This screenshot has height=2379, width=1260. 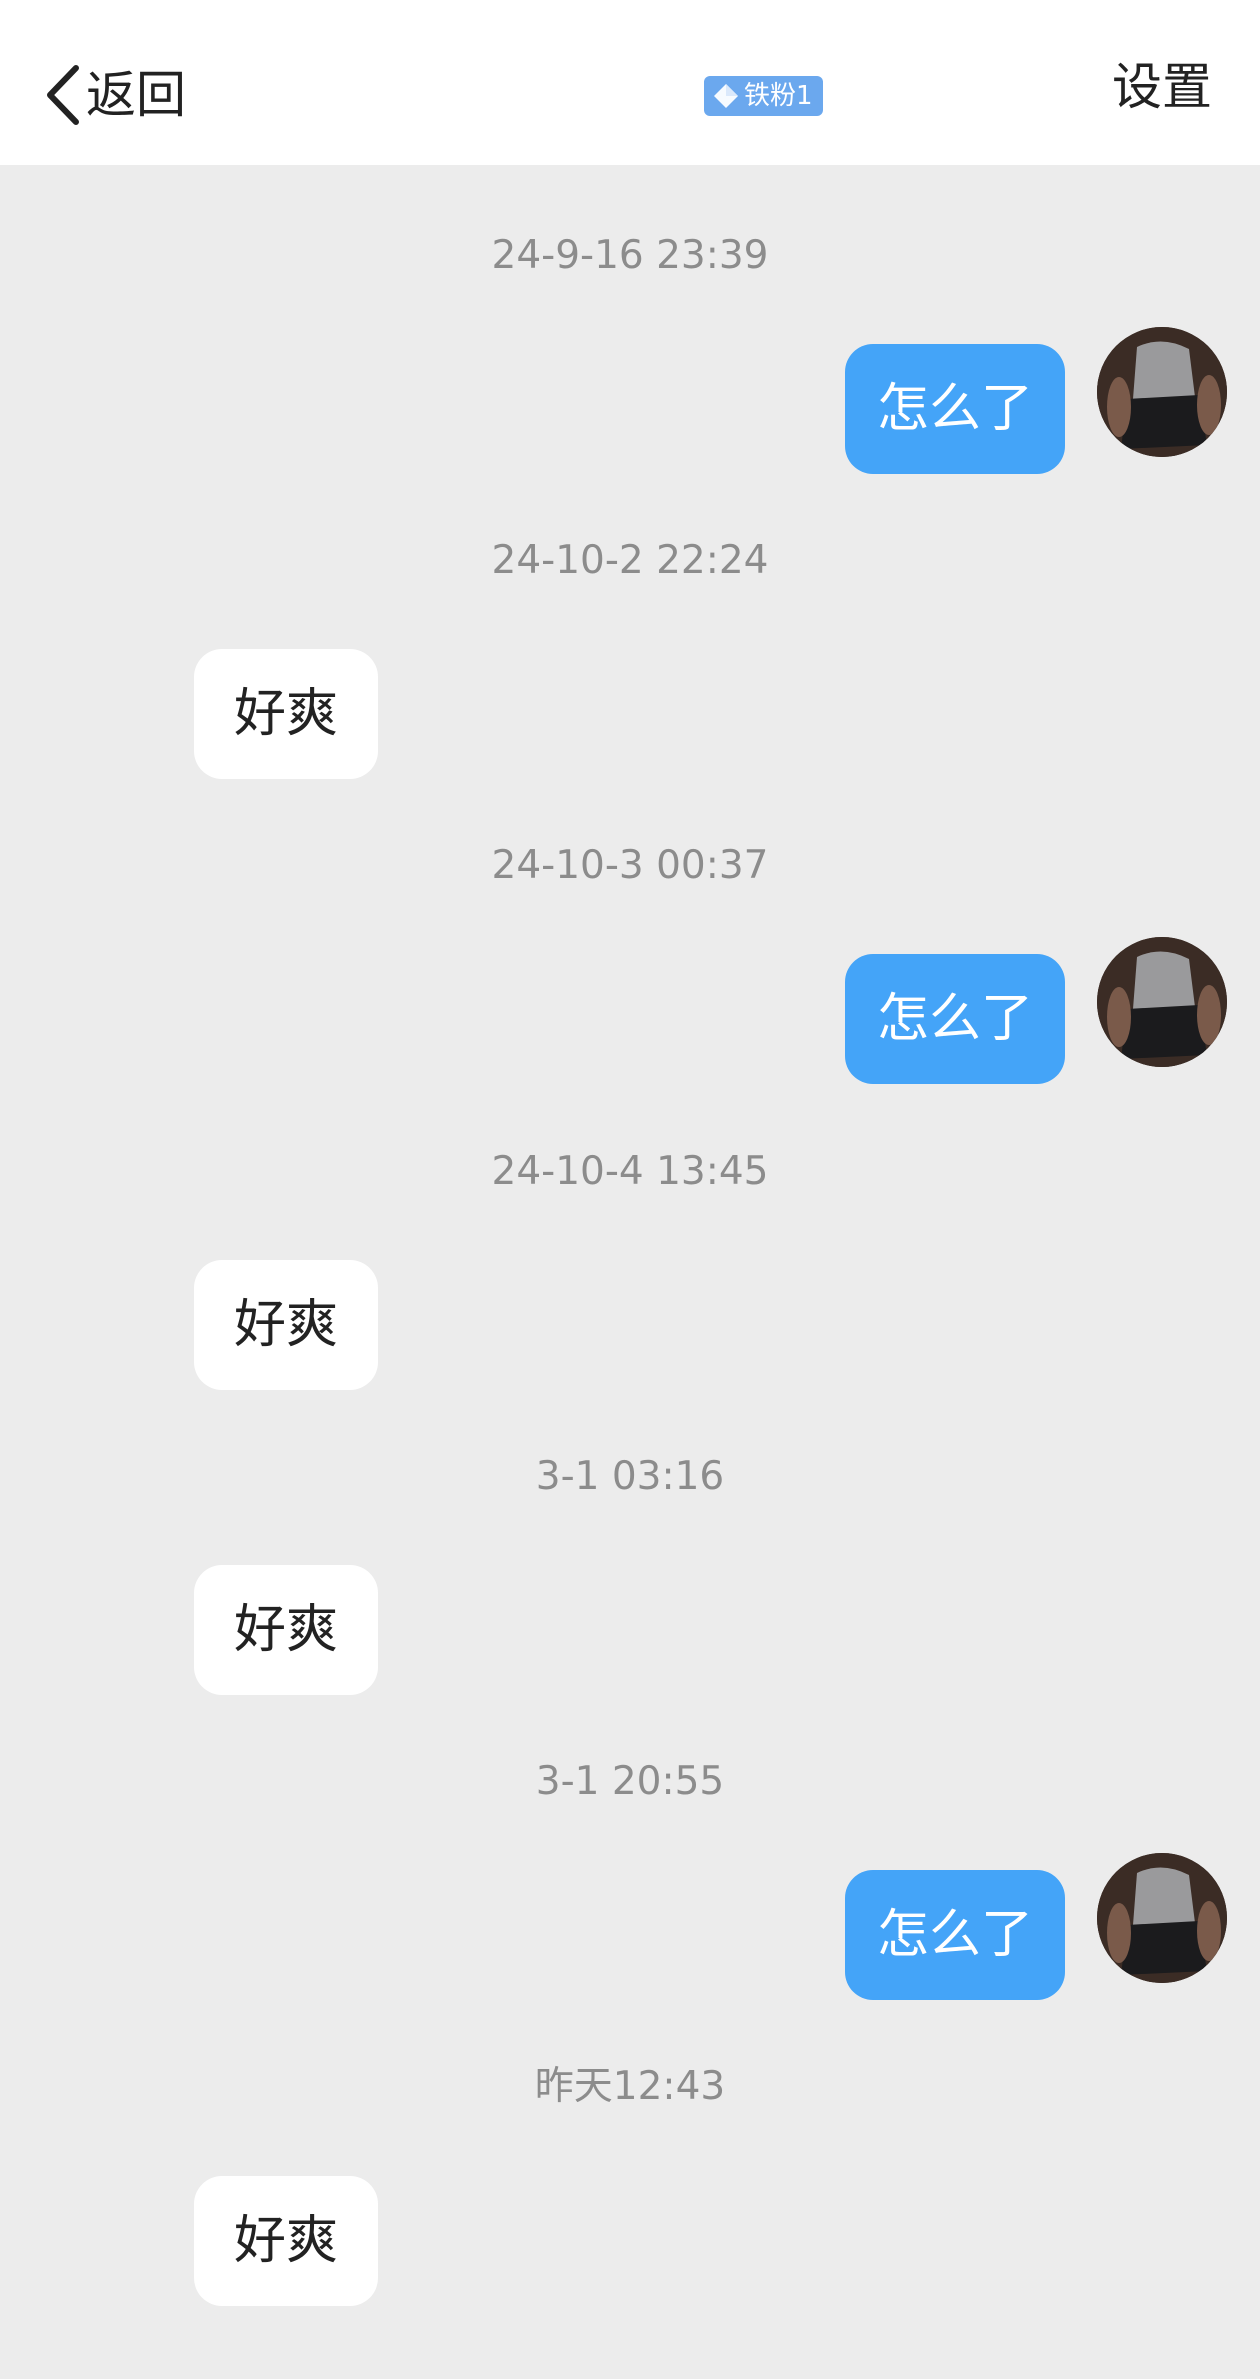 What do you see at coordinates (630, 865) in the screenshot?
I see `message-timestamp: 24-10-3 00:37` at bounding box center [630, 865].